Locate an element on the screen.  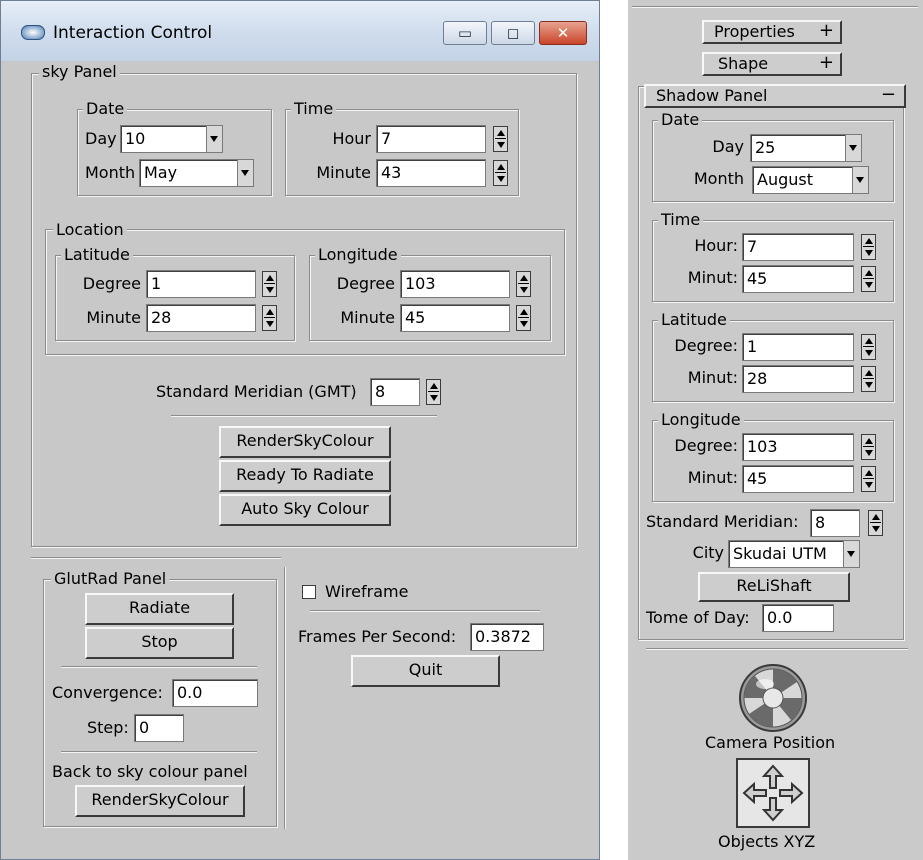
city-arrow-icon is located at coordinates (851, 554).